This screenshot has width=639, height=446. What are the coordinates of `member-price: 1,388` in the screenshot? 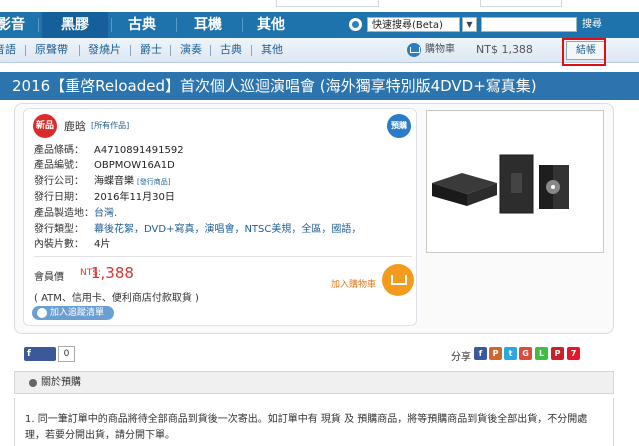 It's located at (112, 273).